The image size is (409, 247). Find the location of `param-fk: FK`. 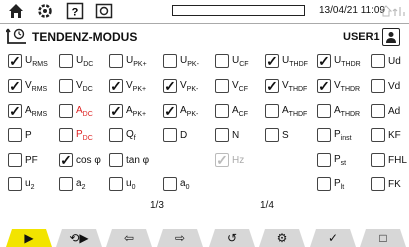

param-fk: FK is located at coordinates (386, 184).